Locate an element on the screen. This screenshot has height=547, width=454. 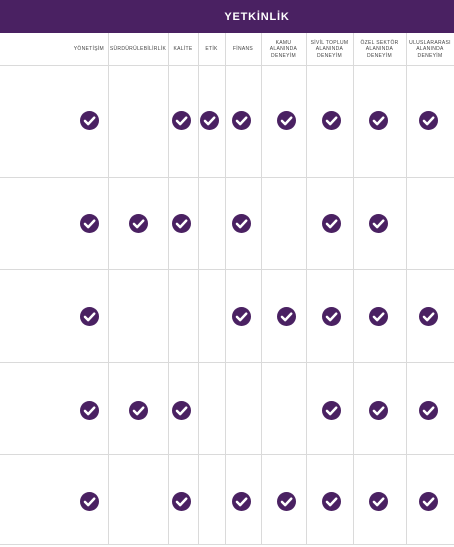
competency-header: YETKİNLİK is located at coordinates (227, 16).